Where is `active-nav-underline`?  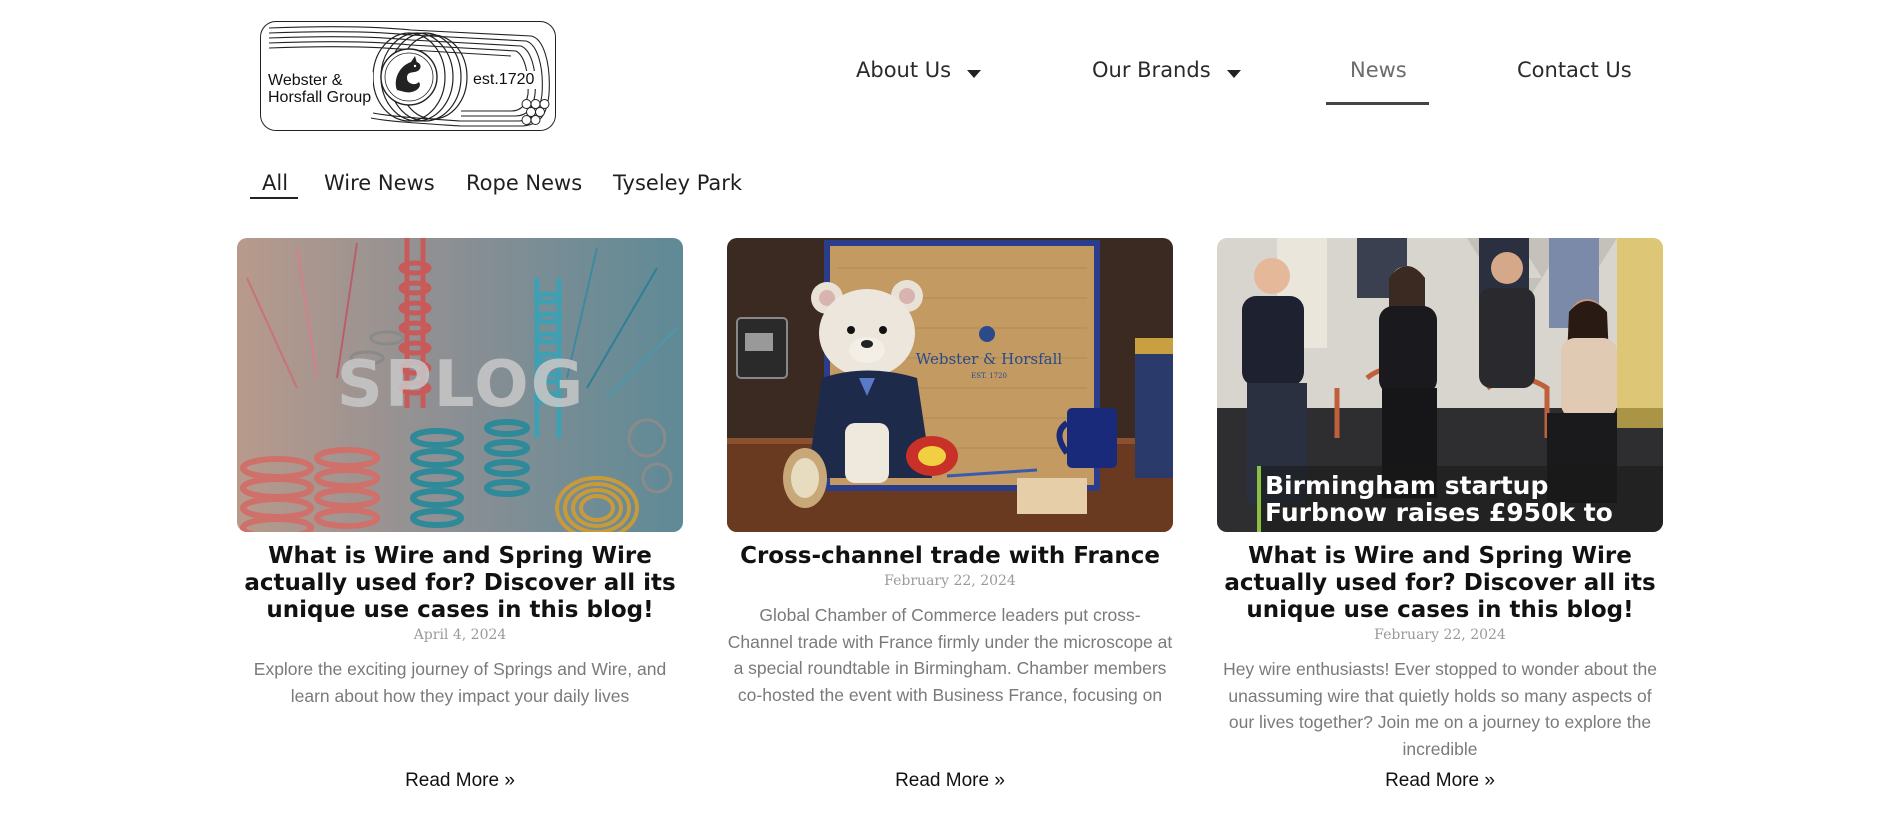 active-nav-underline is located at coordinates (1377, 103).